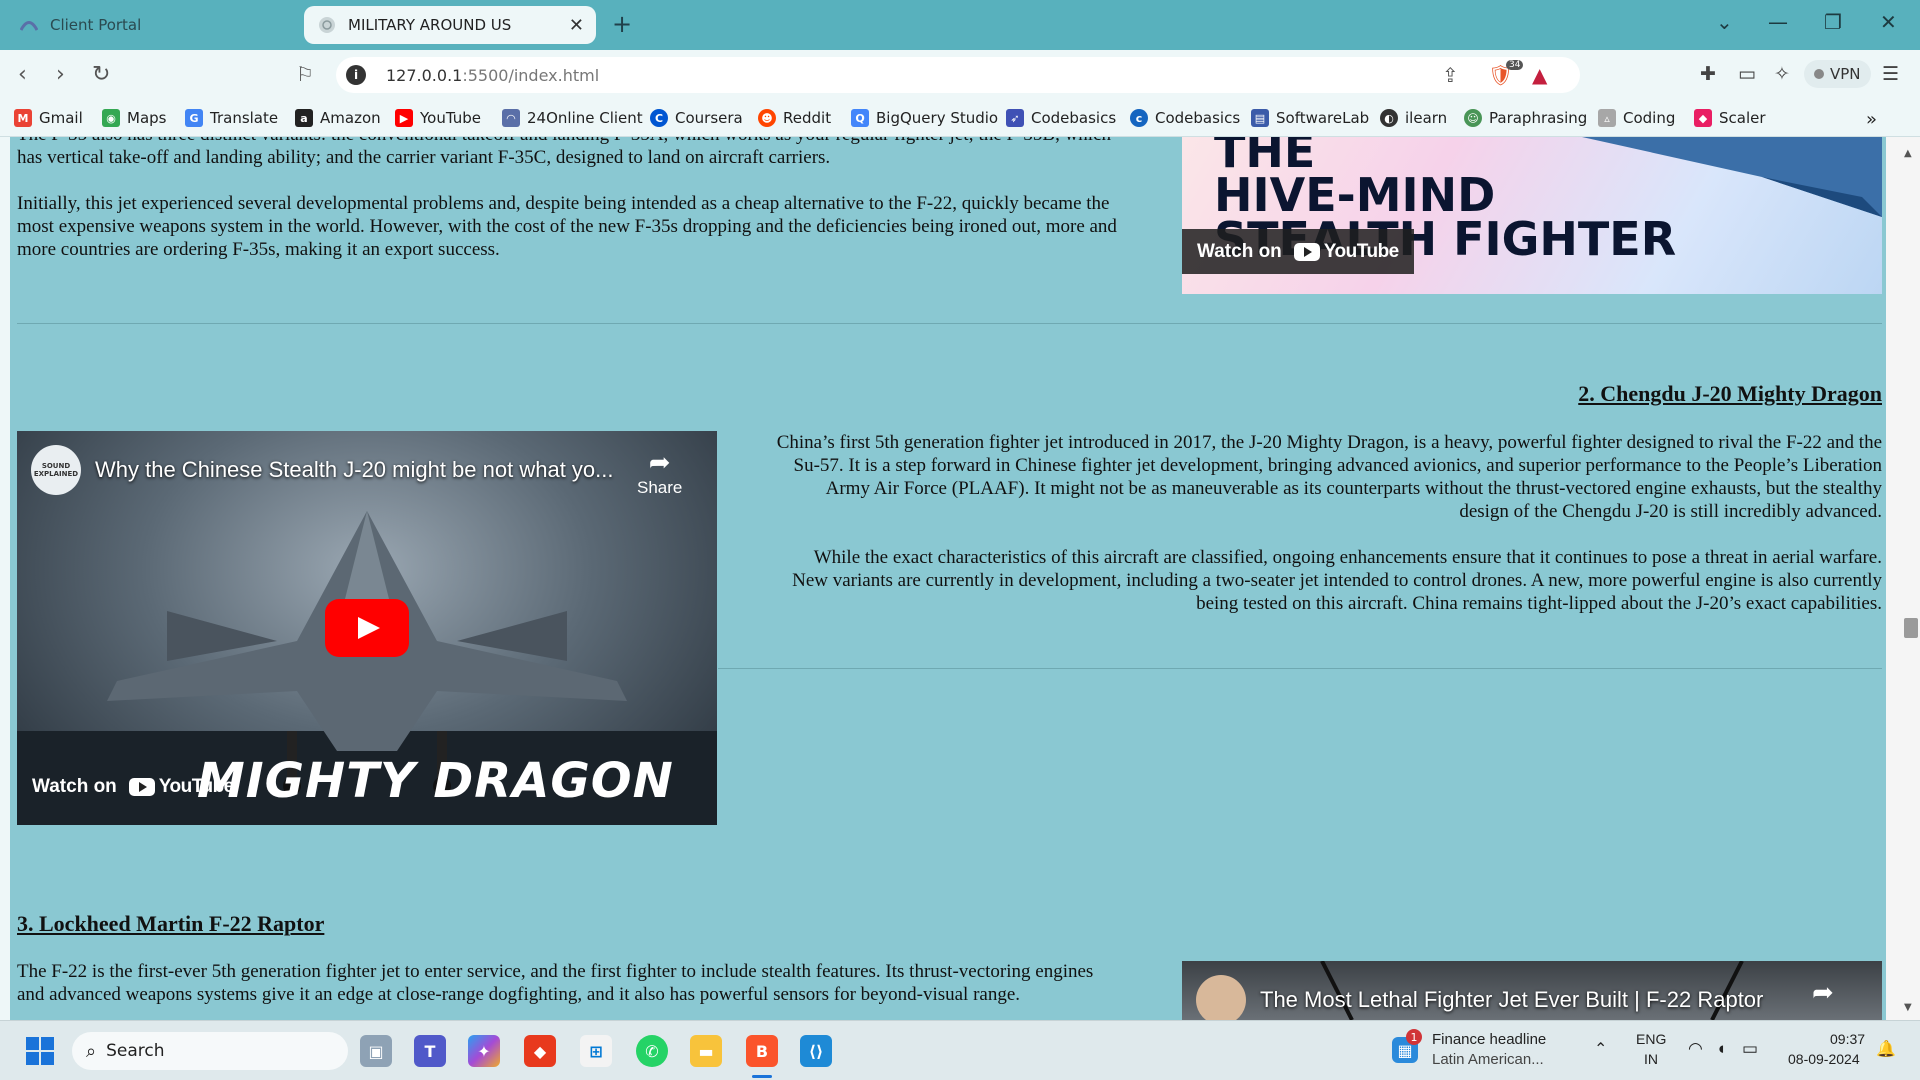 The height and width of the screenshot is (1080, 1920). Describe the element at coordinates (1015, 118) in the screenshot. I see `rocket-icon: ➶` at that location.